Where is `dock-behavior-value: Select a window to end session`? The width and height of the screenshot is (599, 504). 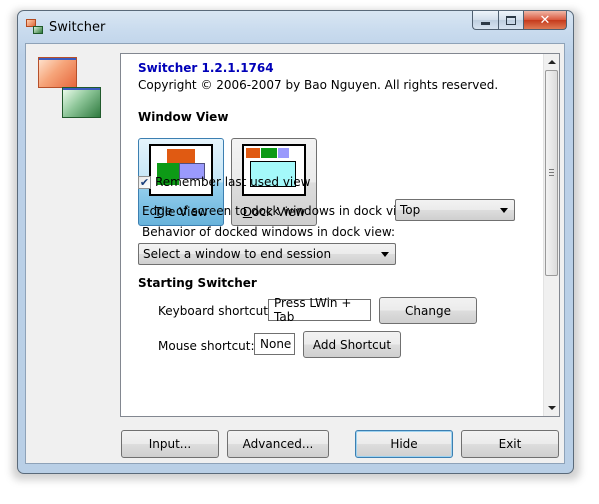
dock-behavior-value: Select a window to end session is located at coordinates (237, 254).